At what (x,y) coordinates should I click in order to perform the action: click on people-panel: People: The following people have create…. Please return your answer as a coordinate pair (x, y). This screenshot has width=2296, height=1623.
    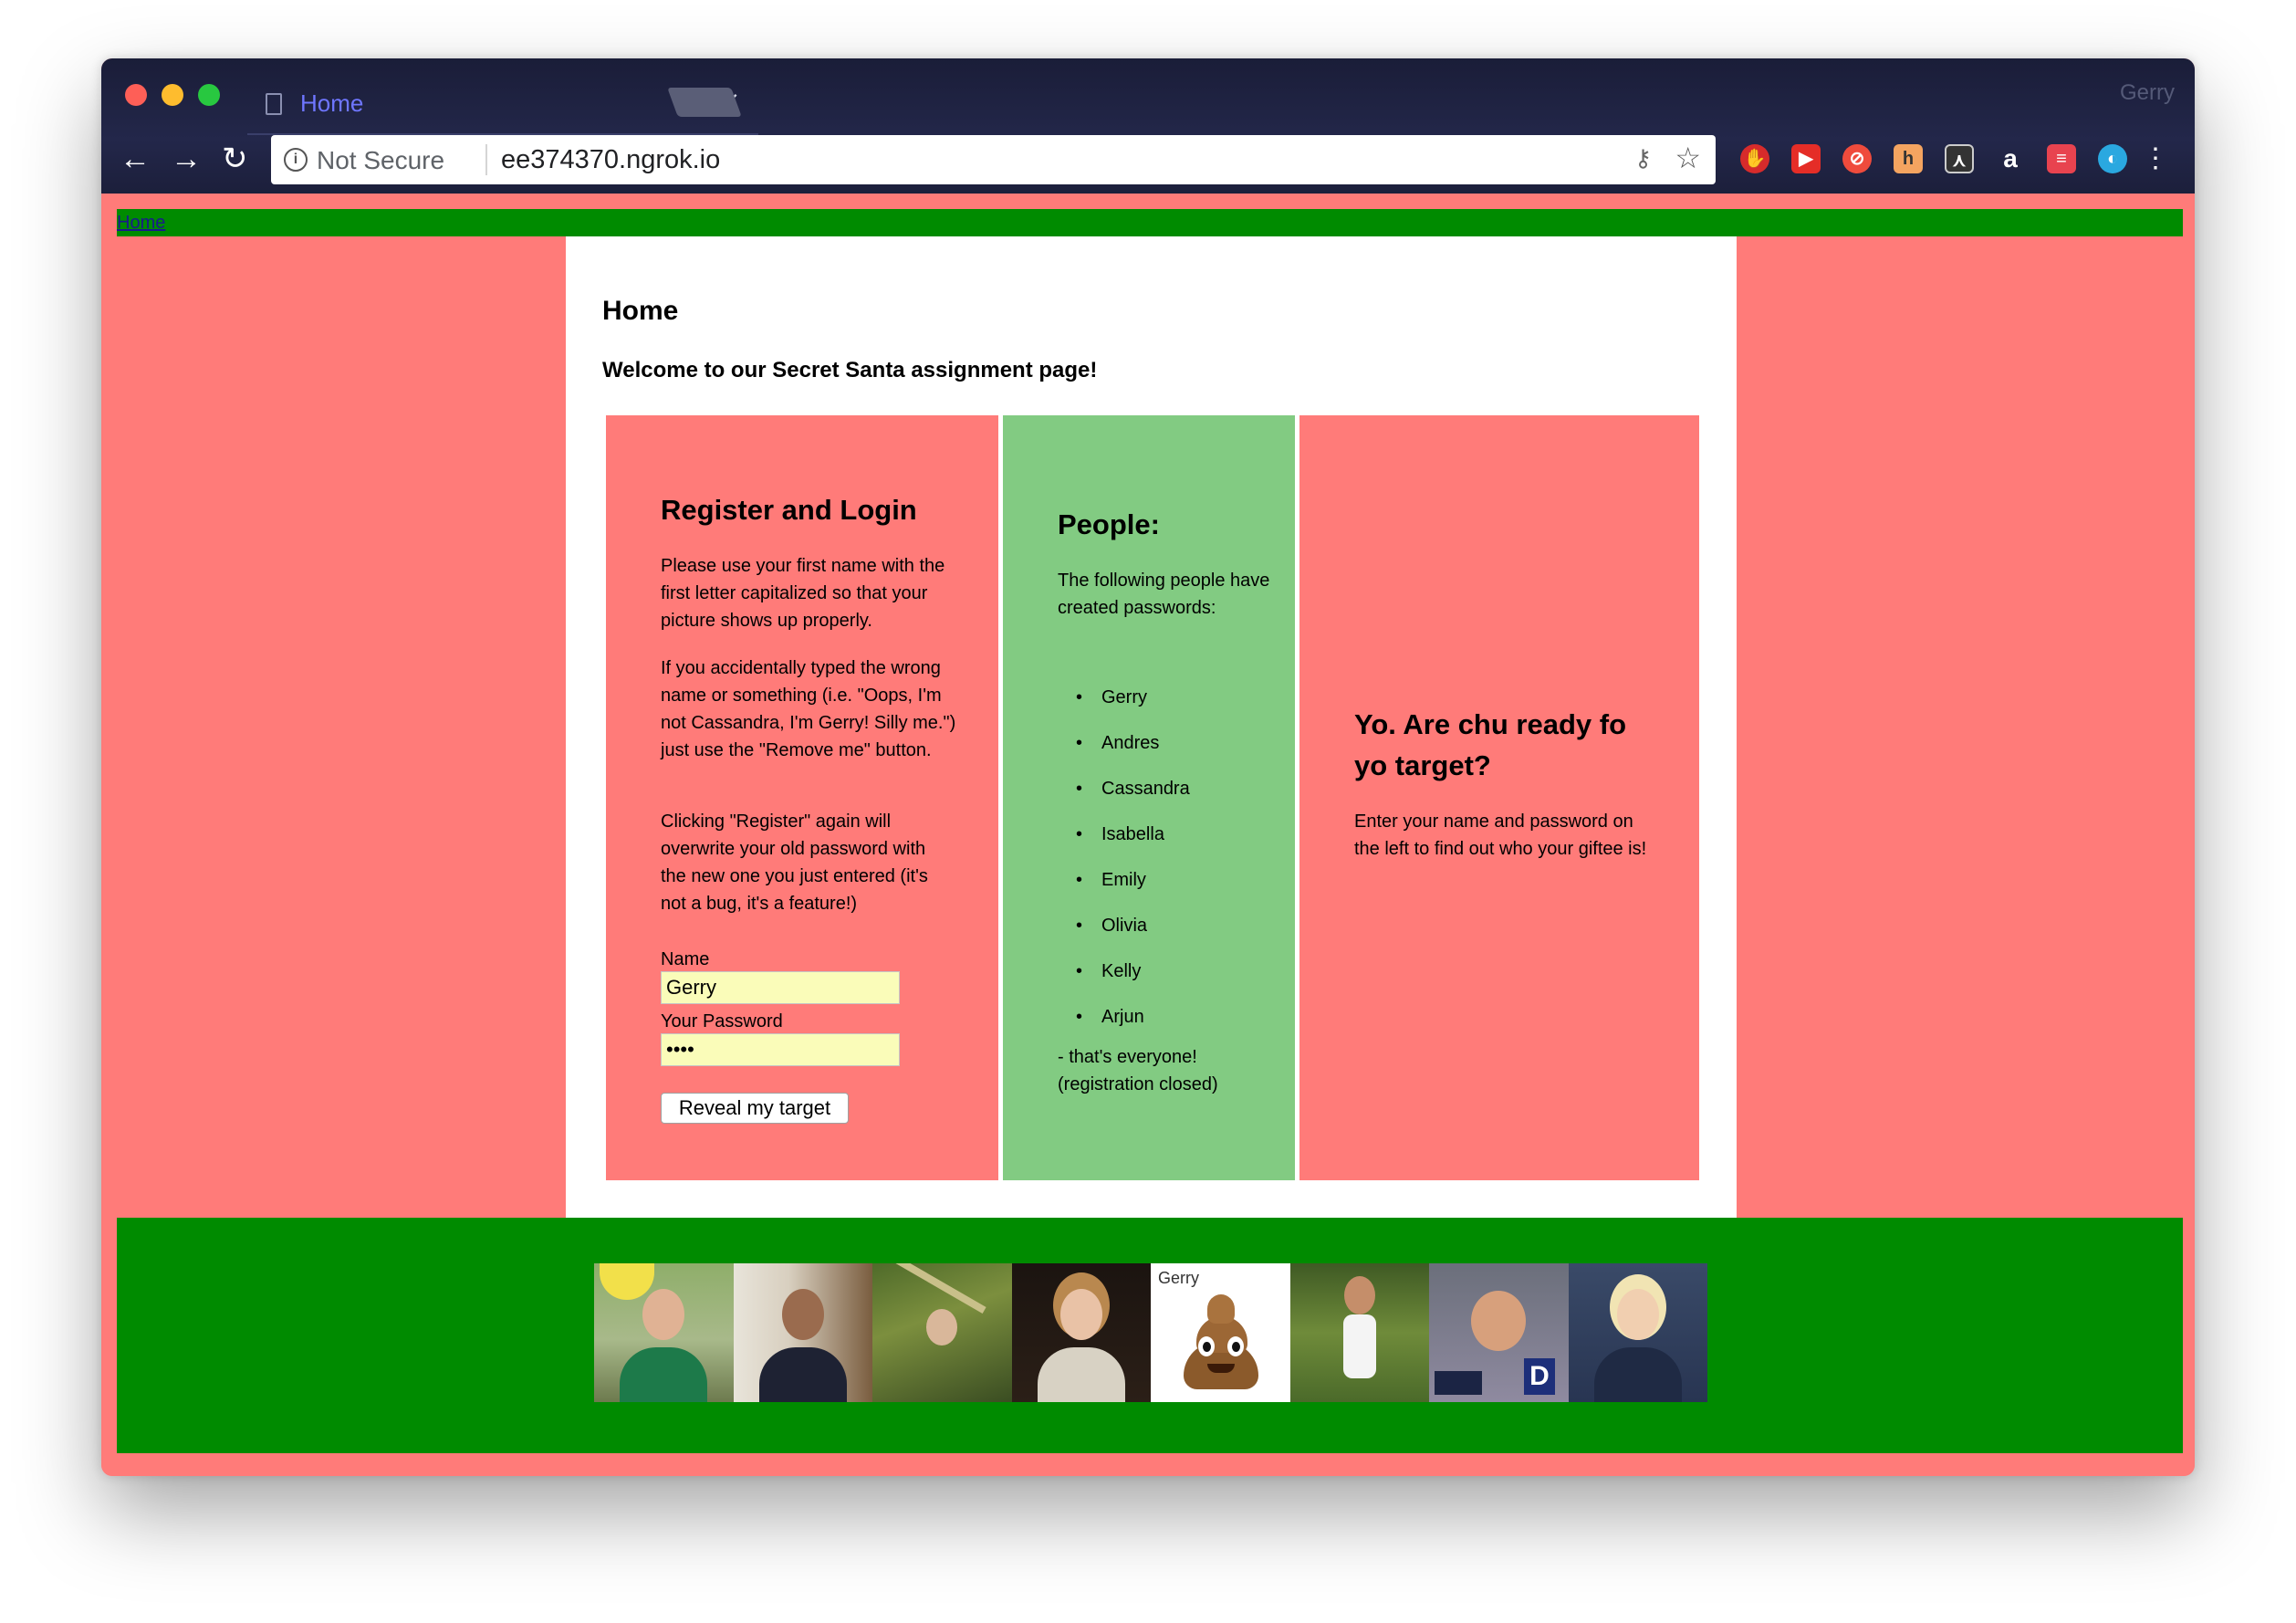
    Looking at the image, I should click on (1149, 797).